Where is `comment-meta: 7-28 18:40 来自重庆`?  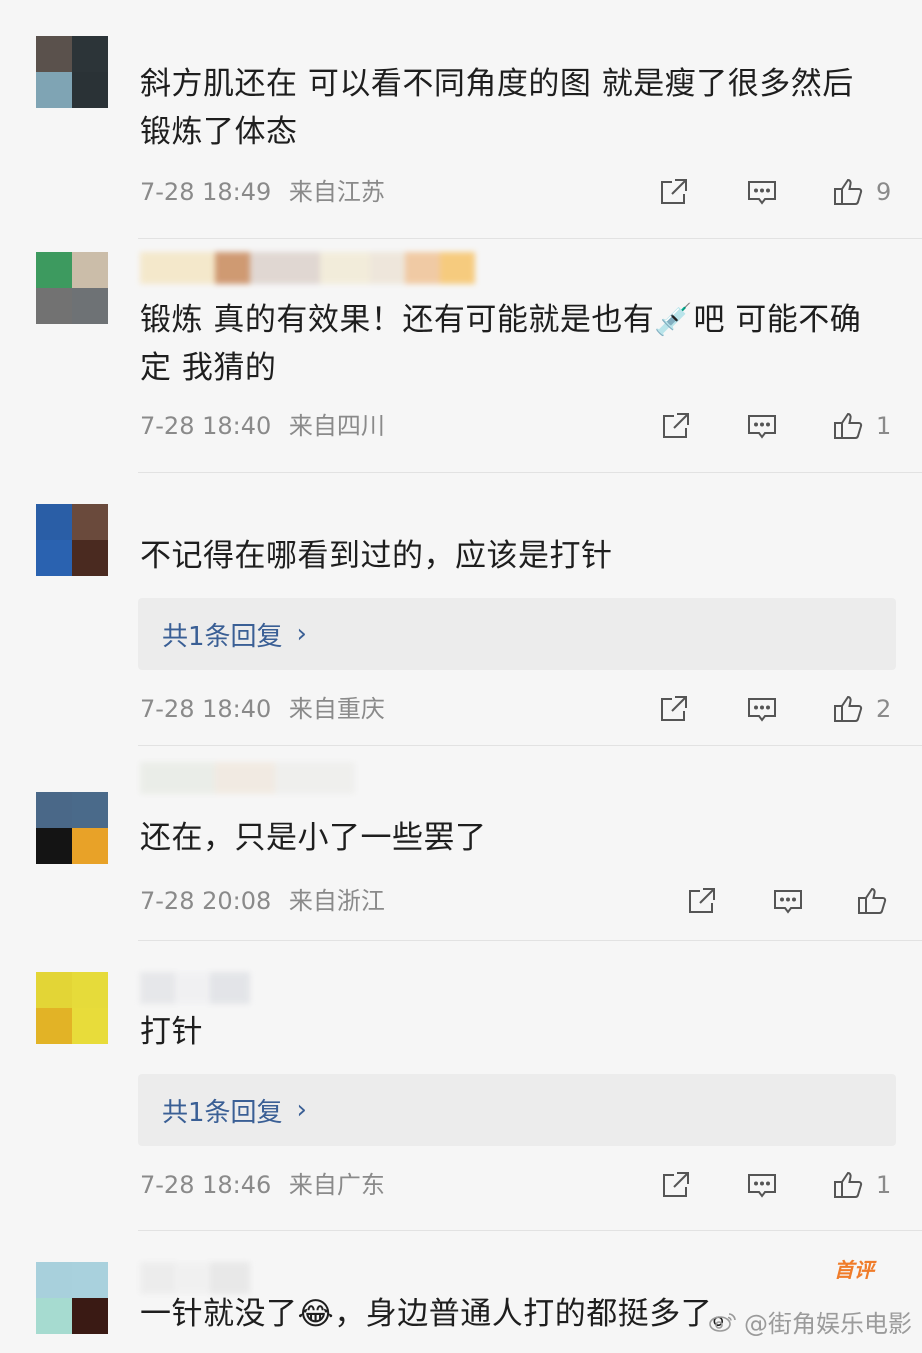 comment-meta: 7-28 18:40 来自重庆 is located at coordinates (262, 709).